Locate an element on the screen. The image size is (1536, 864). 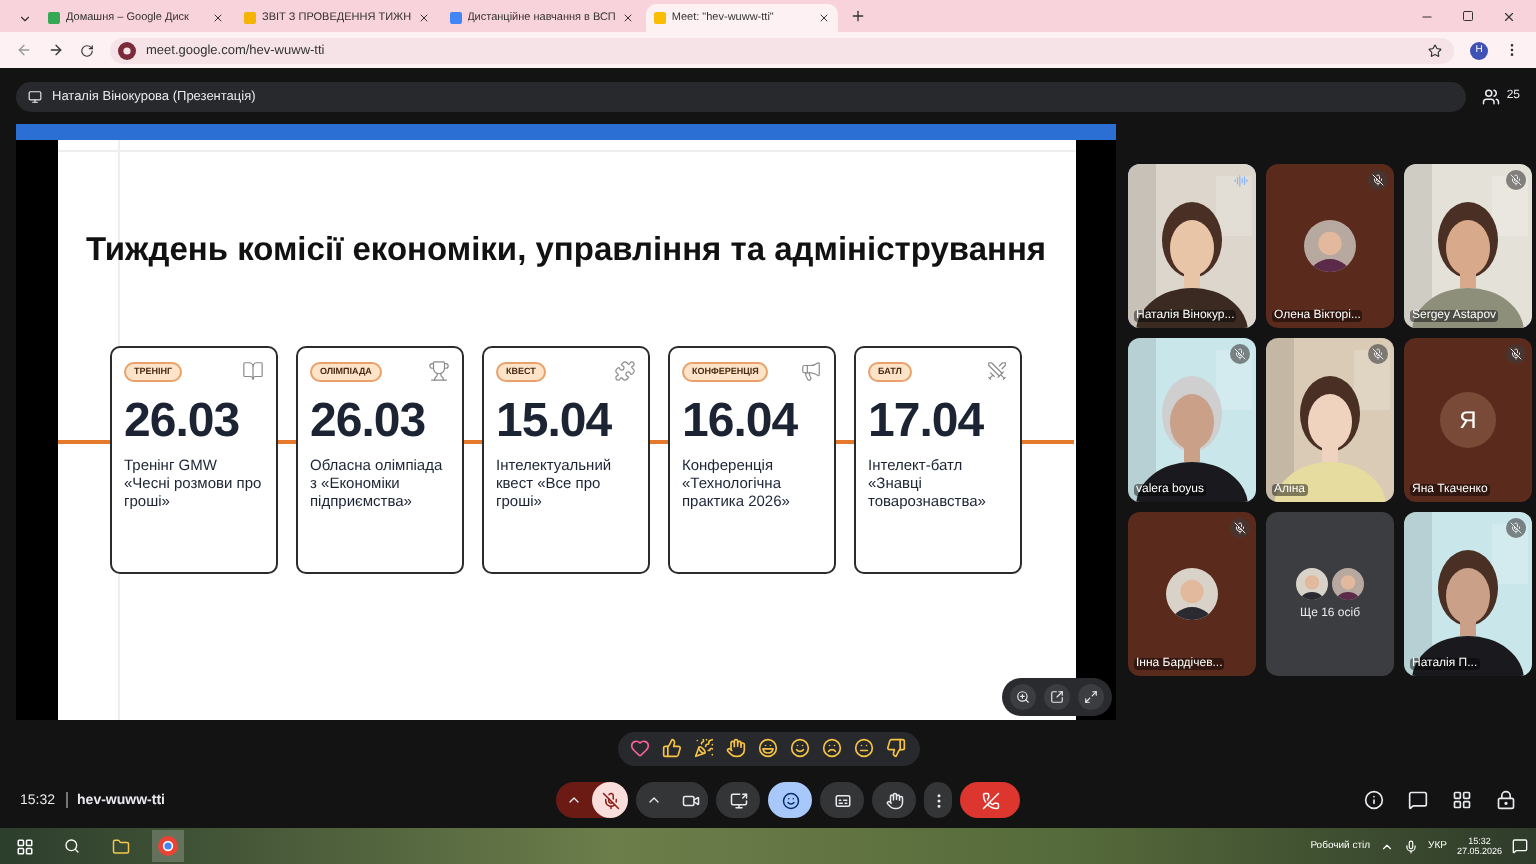
captions-button is located at coordinates (842, 800).